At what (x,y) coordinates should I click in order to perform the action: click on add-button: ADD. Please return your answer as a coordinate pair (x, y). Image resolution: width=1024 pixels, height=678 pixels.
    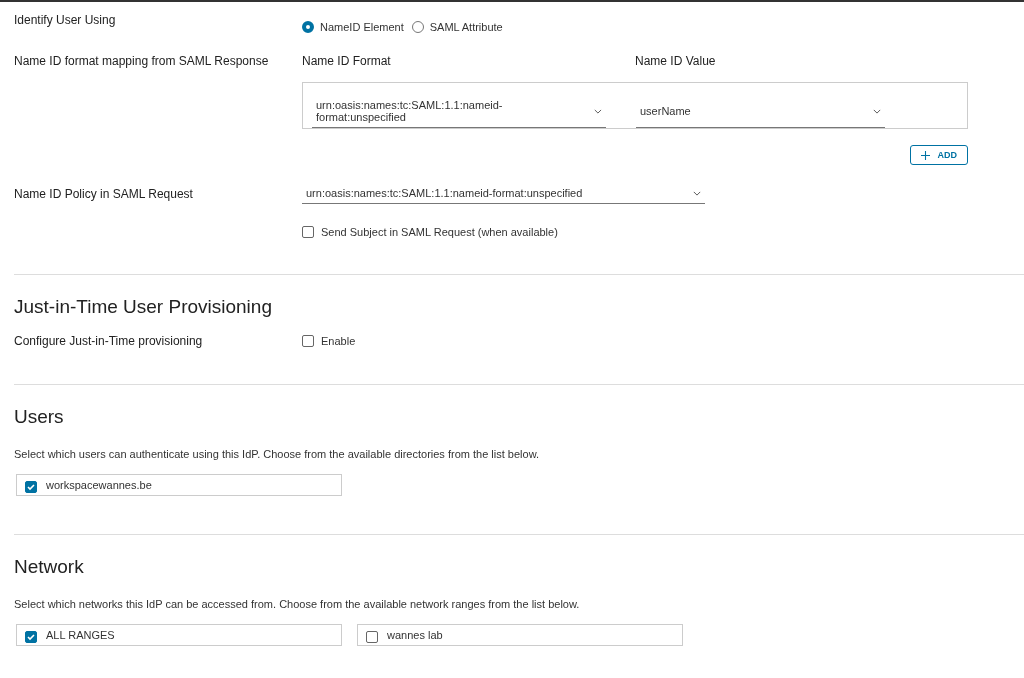
    Looking at the image, I should click on (938, 155).